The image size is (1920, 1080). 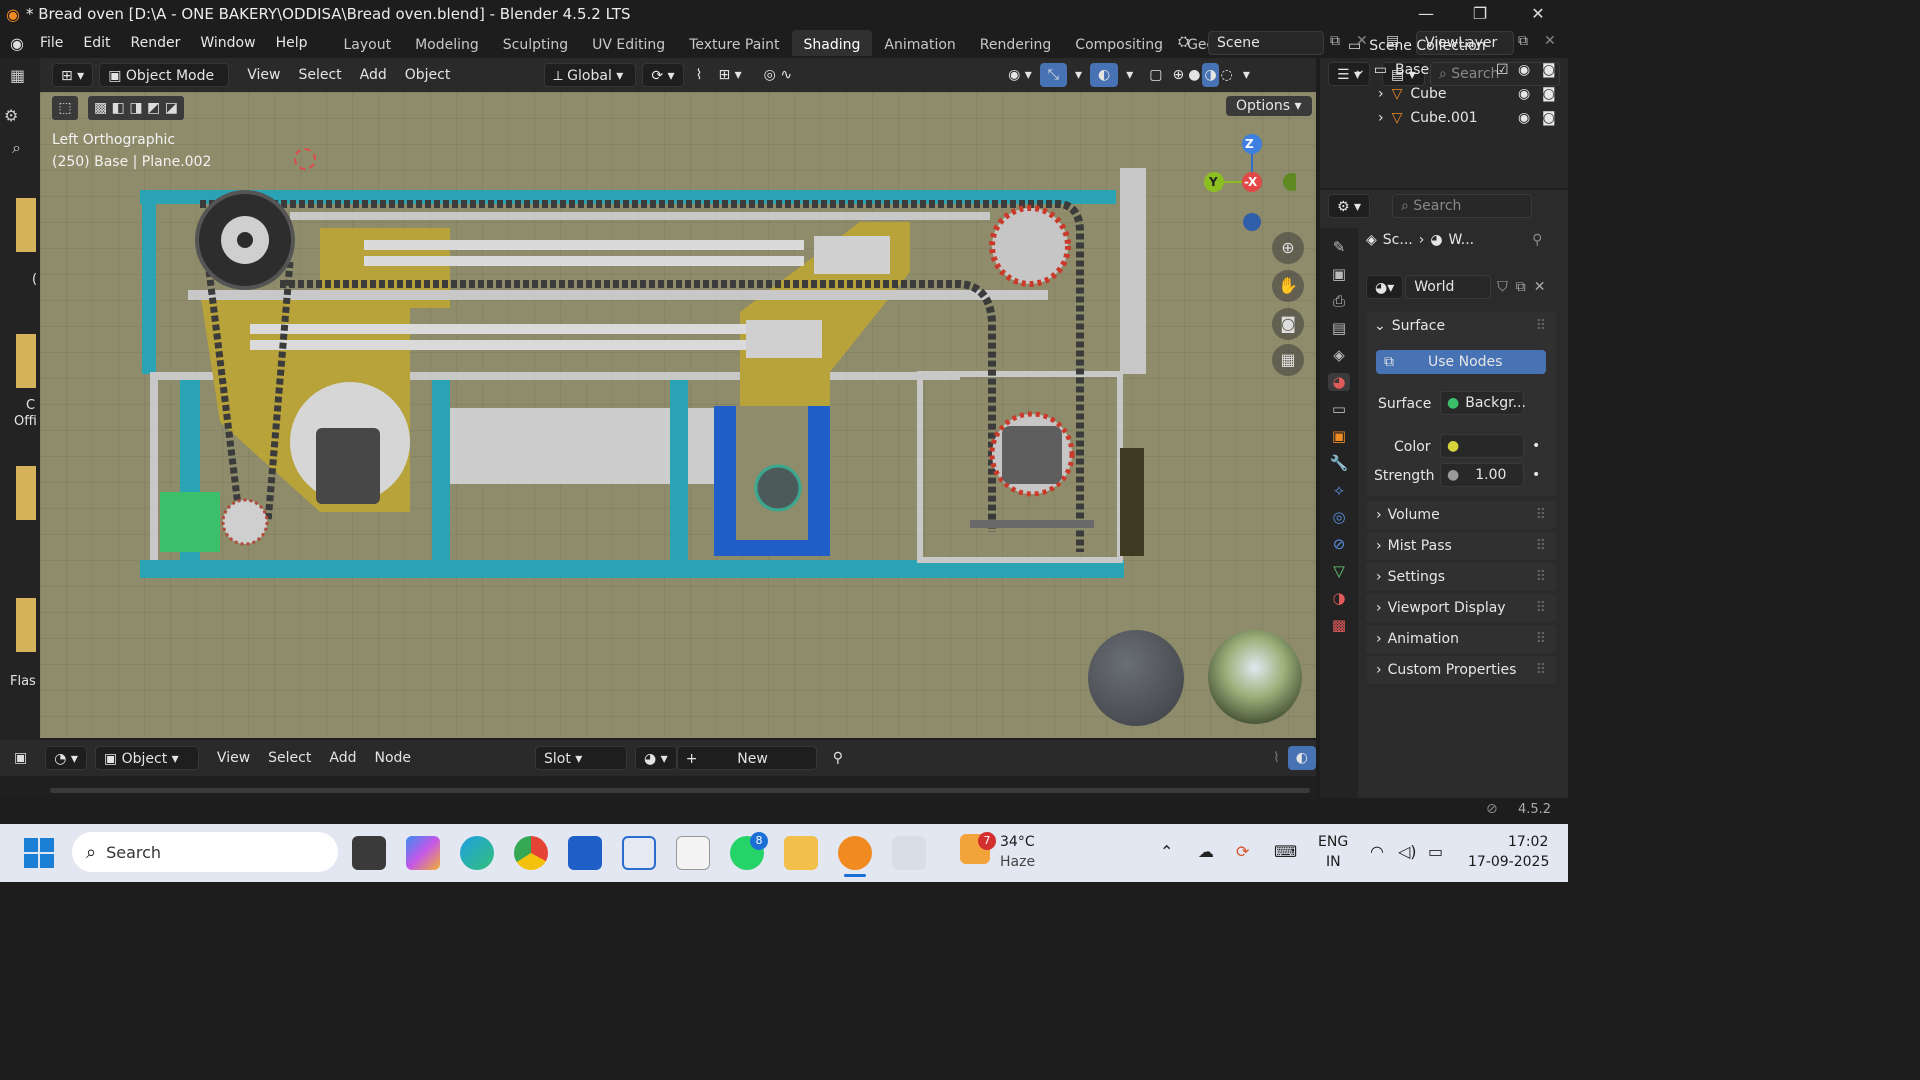 I want to click on scene-name-field: Scene, so click(x=1266, y=43).